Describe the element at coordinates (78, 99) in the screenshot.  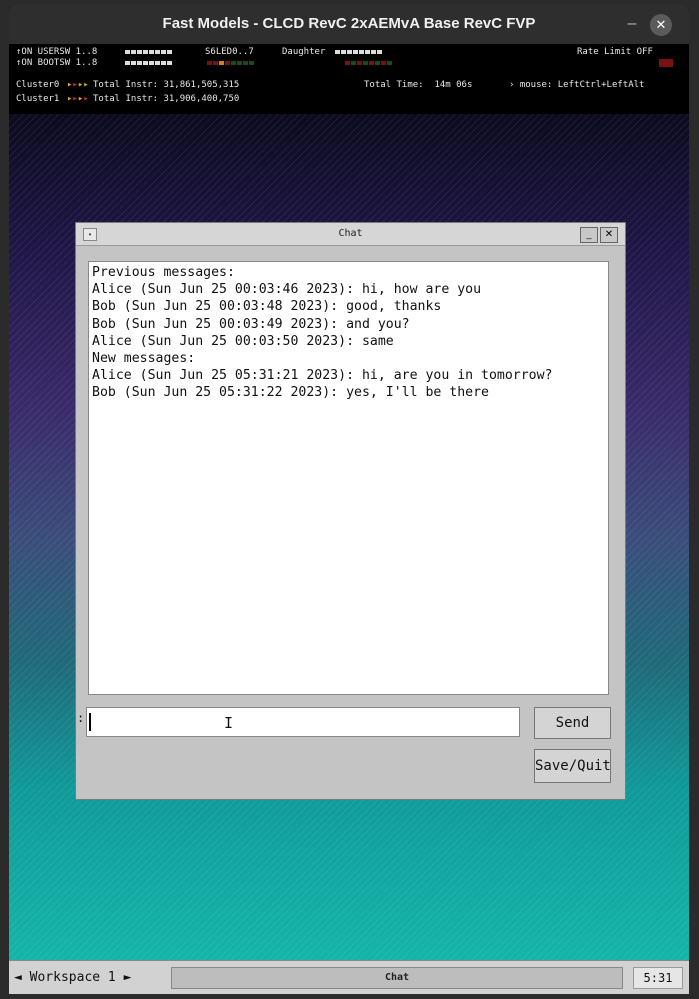
I see `cluster1-arrows: ▸▸▸▸` at that location.